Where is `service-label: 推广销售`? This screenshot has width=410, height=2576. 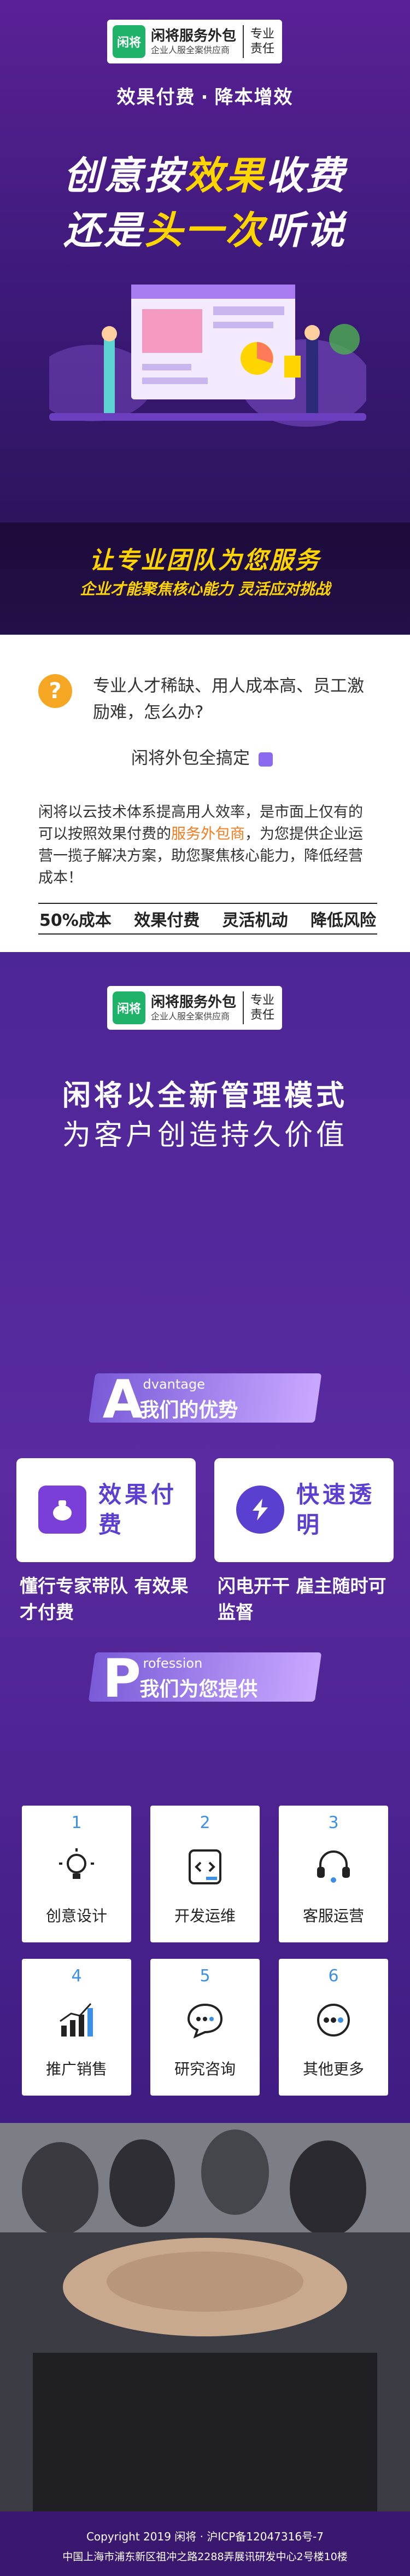
service-label: 推广销售 is located at coordinates (76, 2069).